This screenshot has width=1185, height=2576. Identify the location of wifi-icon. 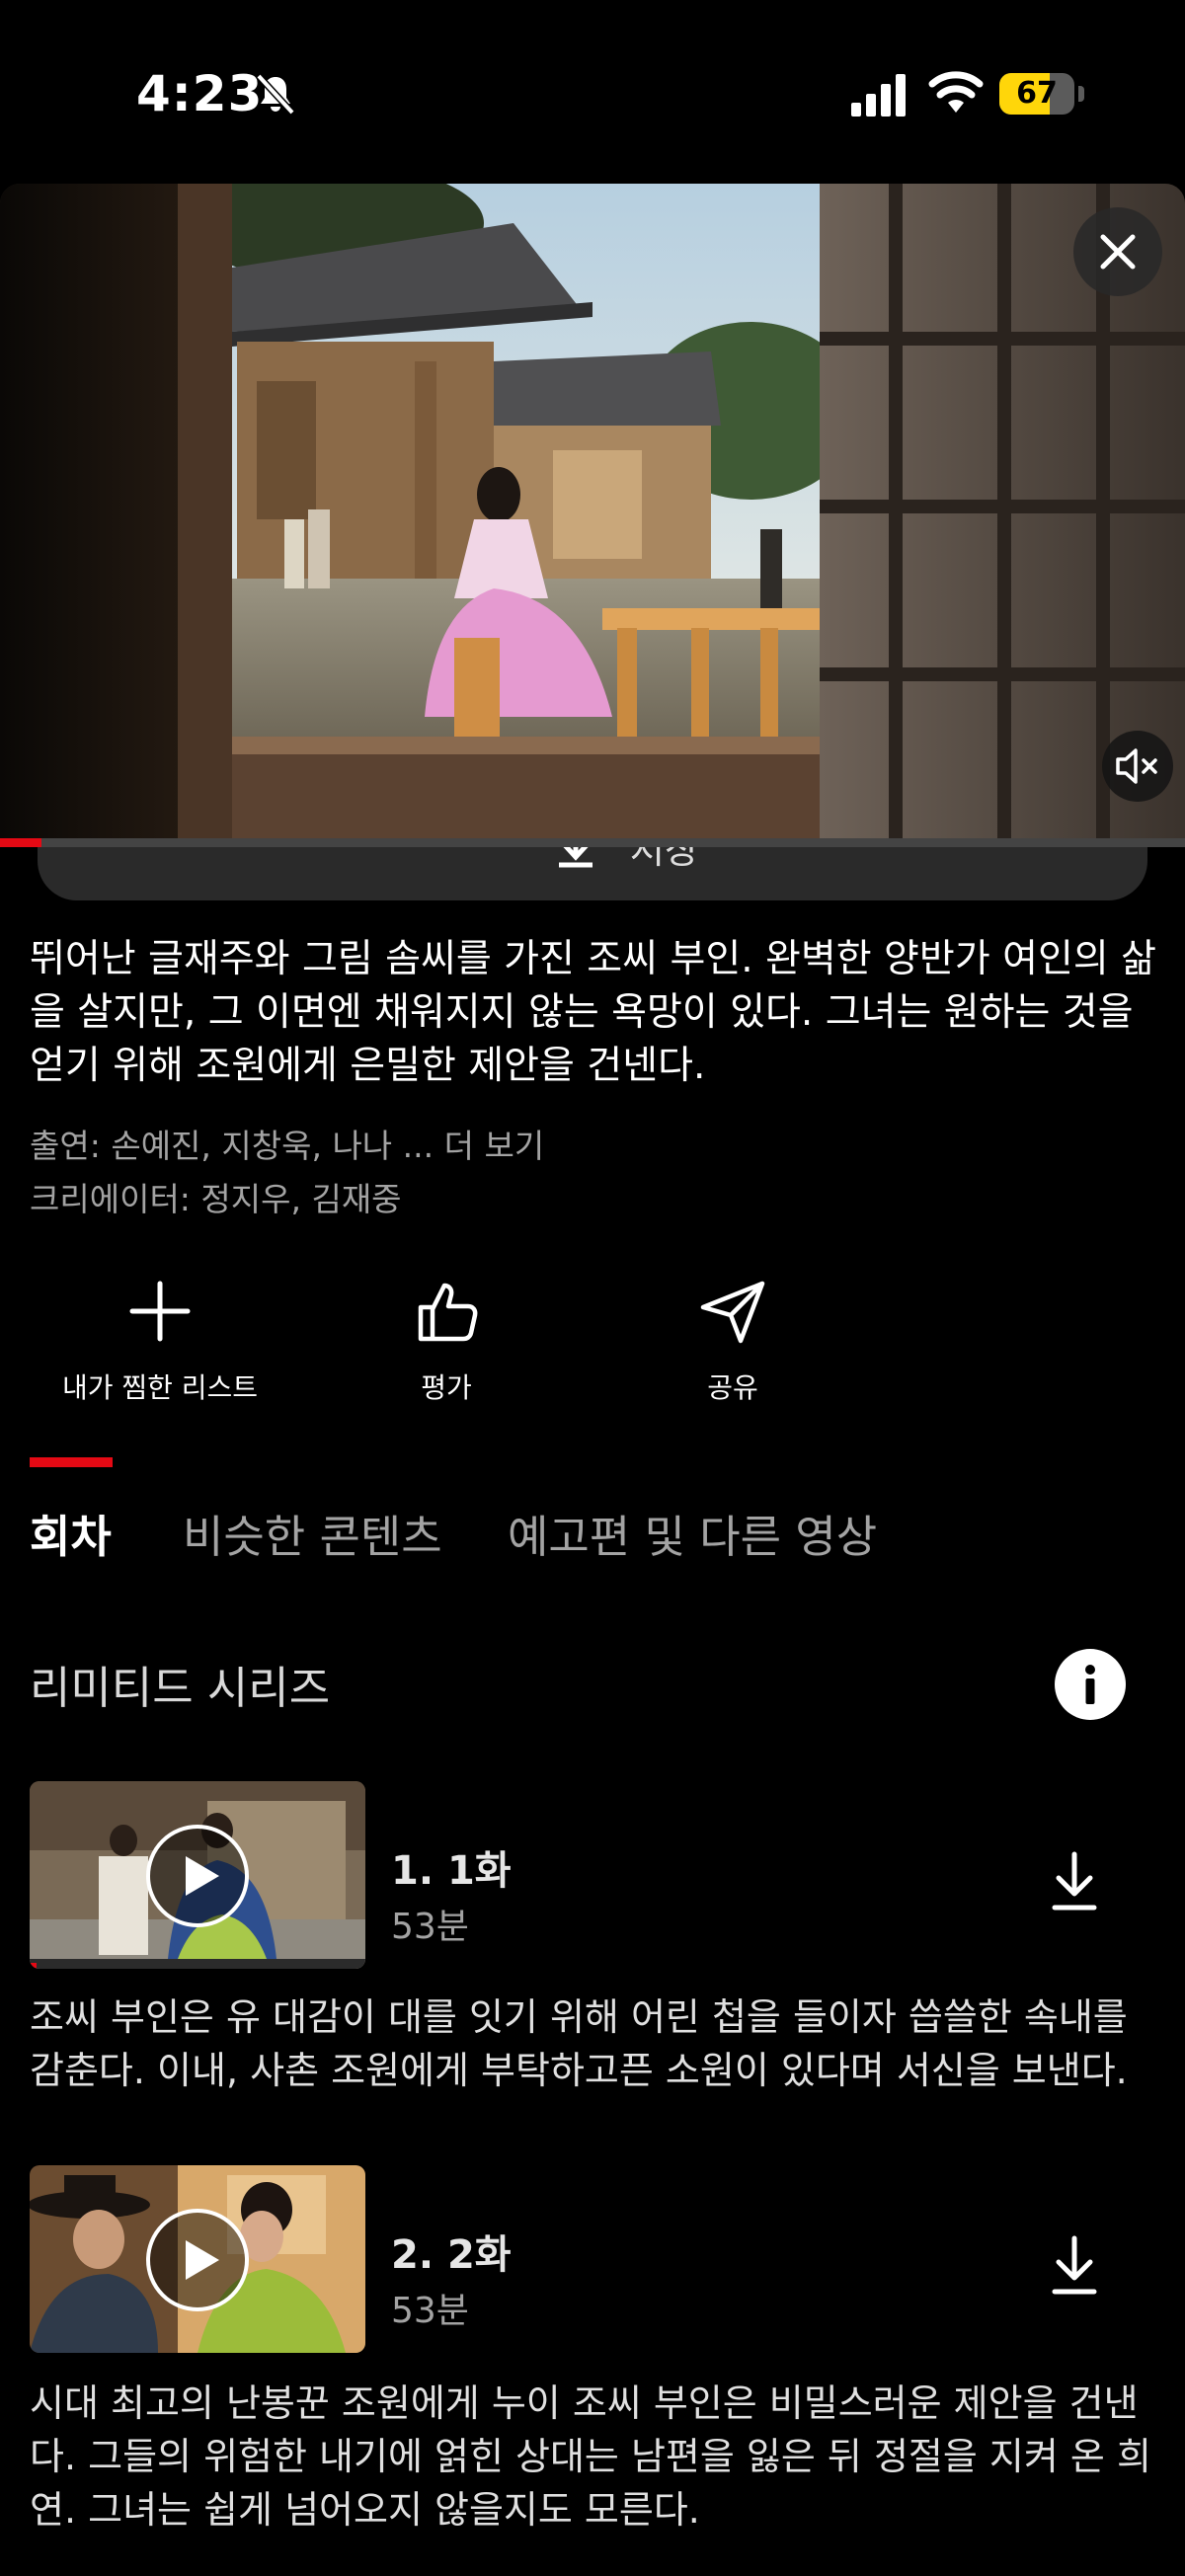
(956, 92).